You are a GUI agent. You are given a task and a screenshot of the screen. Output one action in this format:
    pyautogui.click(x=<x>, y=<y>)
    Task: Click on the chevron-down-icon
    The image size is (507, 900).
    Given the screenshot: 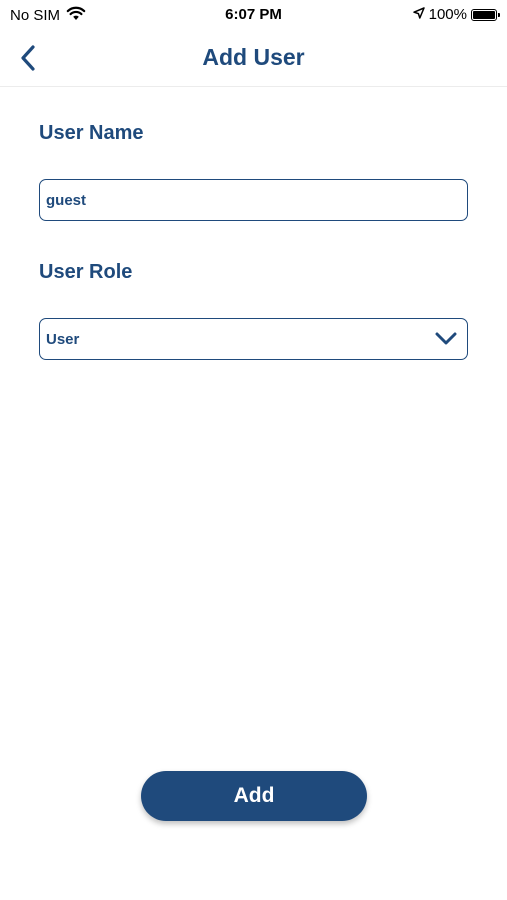 What is the action you would take?
    pyautogui.click(x=446, y=338)
    